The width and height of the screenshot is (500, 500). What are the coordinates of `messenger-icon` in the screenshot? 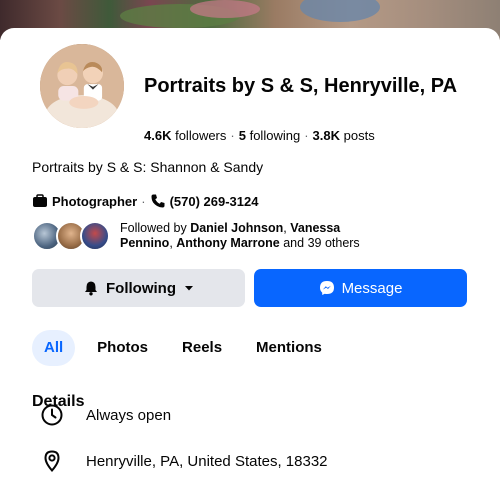 It's located at (326, 288).